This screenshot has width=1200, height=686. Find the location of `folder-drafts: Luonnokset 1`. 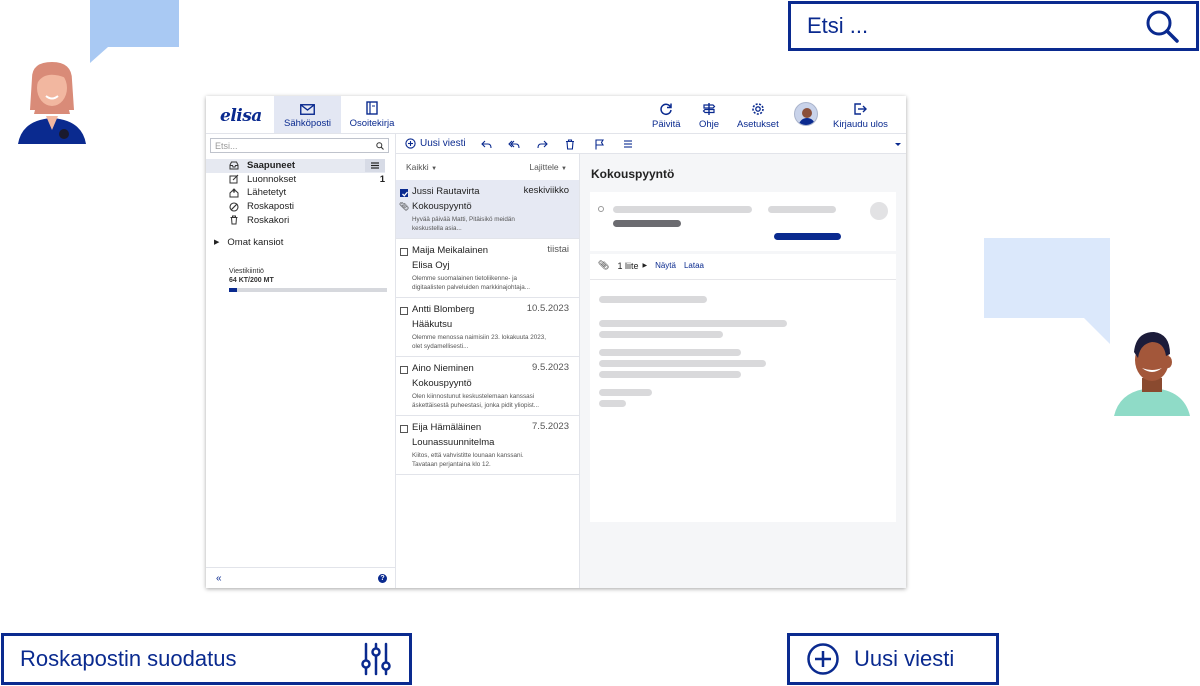

folder-drafts: Luonnokset 1 is located at coordinates (300, 180).